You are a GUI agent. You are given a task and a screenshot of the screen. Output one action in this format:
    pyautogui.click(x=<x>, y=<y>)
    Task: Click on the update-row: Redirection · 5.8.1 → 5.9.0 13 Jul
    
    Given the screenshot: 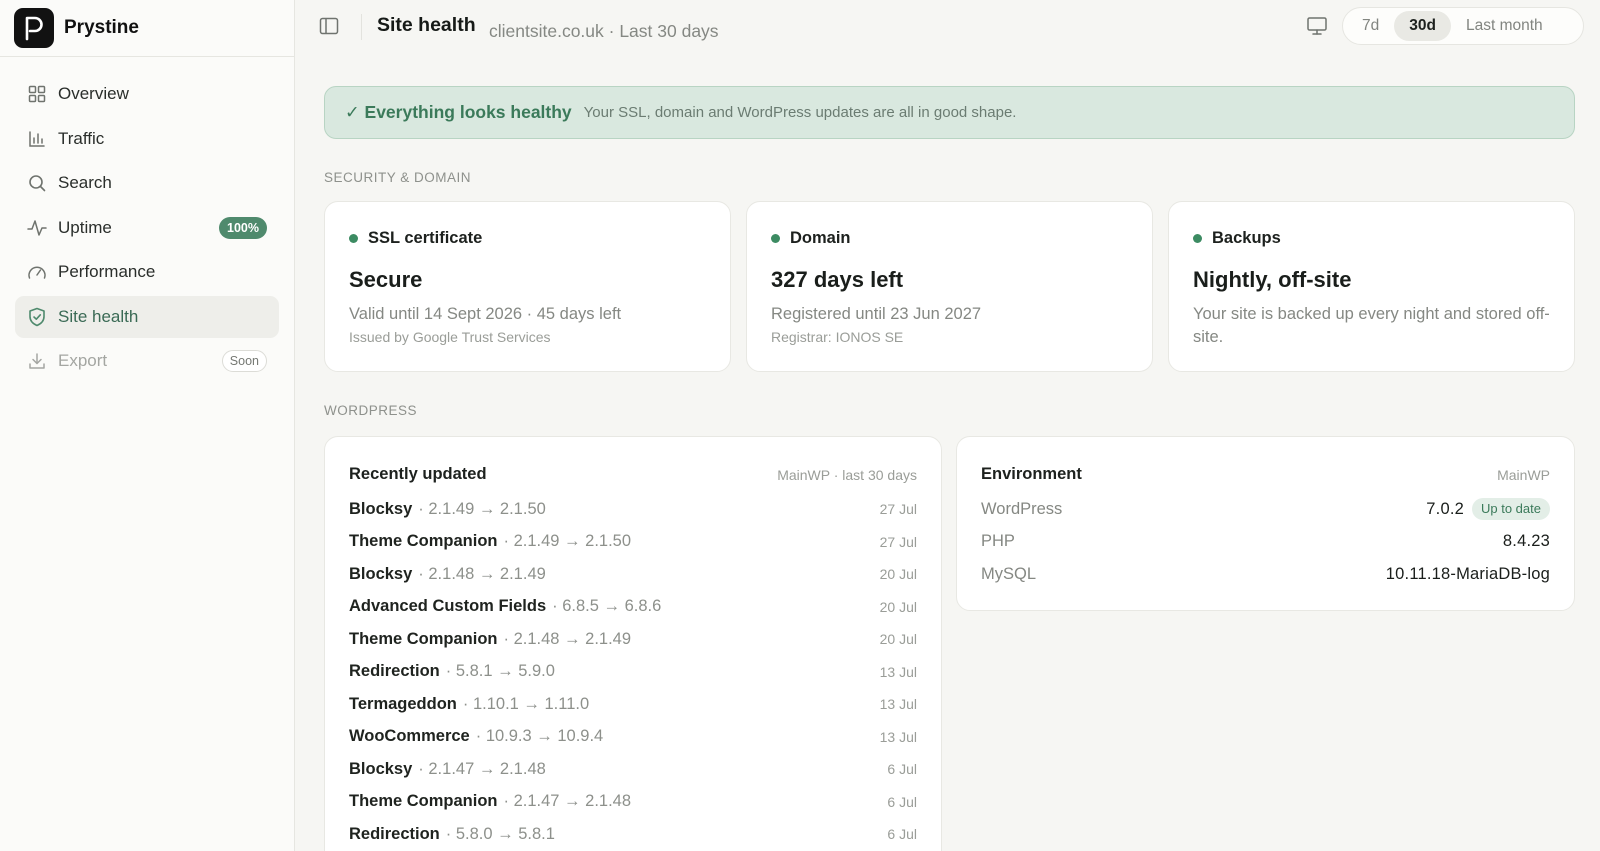 What is the action you would take?
    pyautogui.click(x=633, y=672)
    